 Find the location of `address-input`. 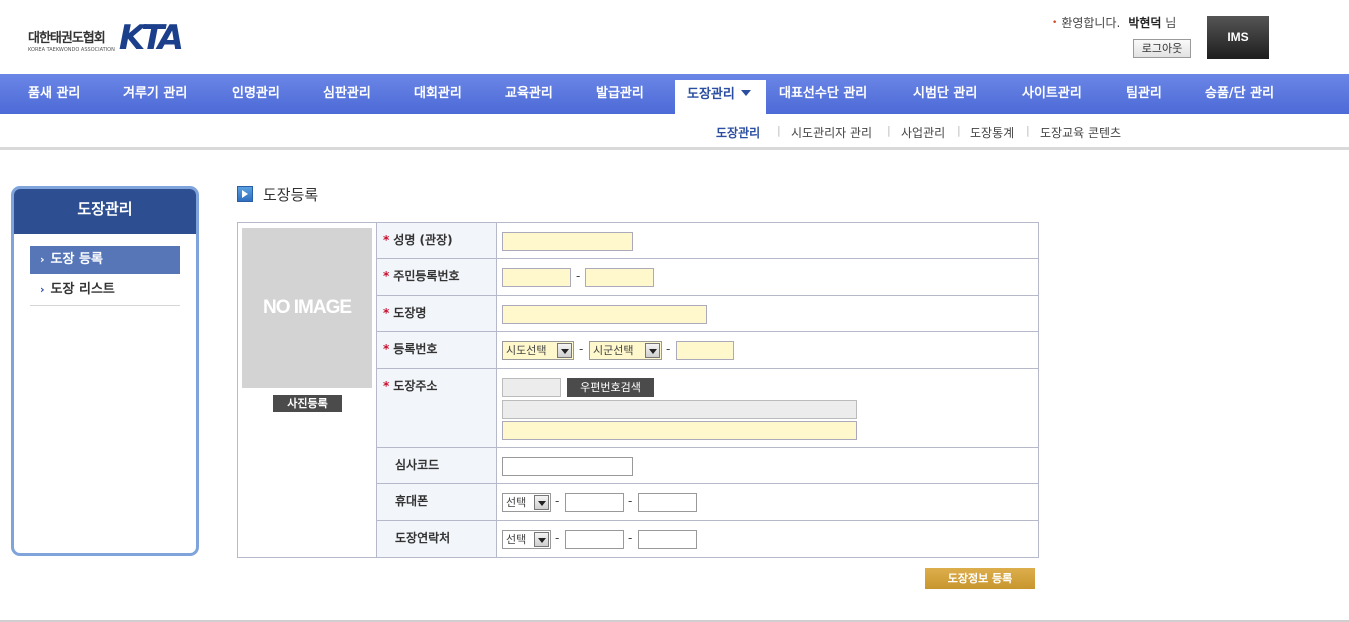

address-input is located at coordinates (679, 409).